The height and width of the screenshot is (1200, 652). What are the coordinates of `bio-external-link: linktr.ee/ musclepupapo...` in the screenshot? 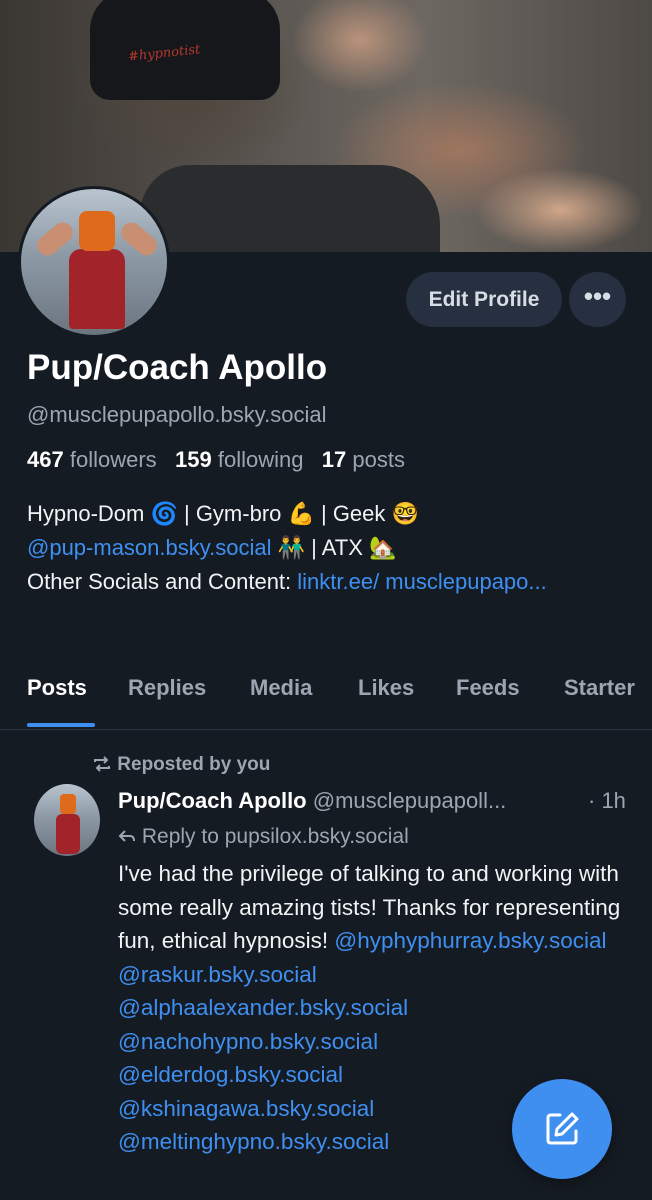 It's located at (421, 581).